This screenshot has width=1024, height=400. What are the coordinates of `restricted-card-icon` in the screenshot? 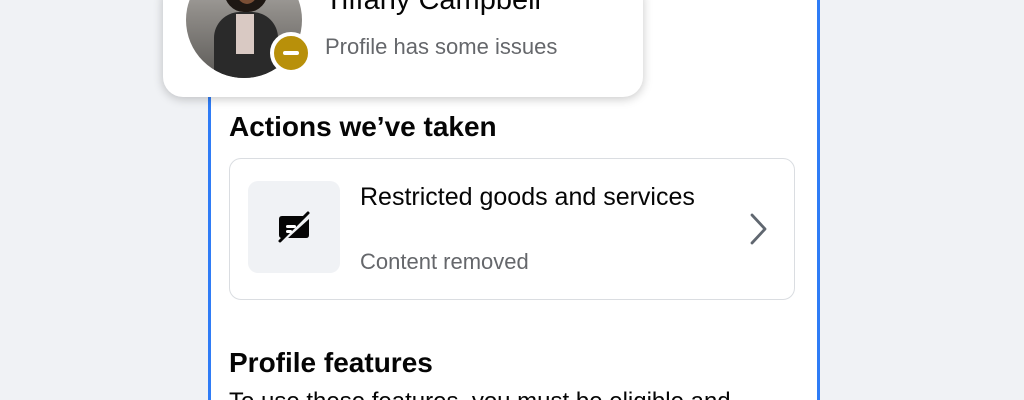 It's located at (294, 227).